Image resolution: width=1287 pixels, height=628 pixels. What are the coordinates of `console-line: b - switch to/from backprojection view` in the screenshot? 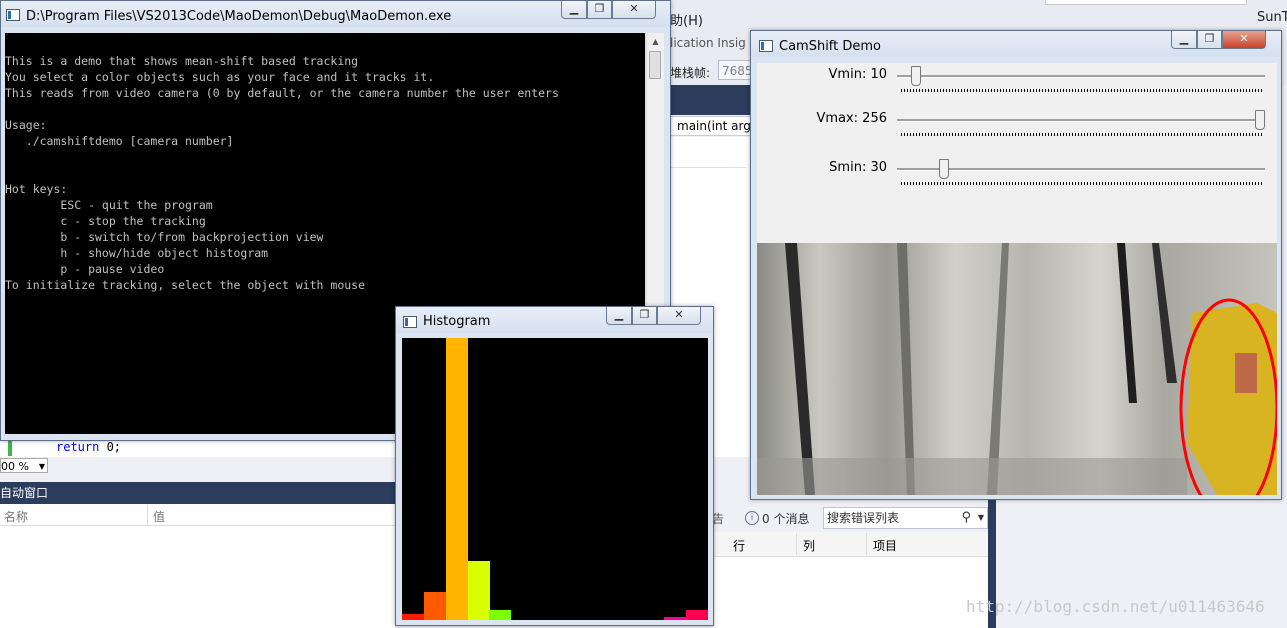 It's located at (164, 237).